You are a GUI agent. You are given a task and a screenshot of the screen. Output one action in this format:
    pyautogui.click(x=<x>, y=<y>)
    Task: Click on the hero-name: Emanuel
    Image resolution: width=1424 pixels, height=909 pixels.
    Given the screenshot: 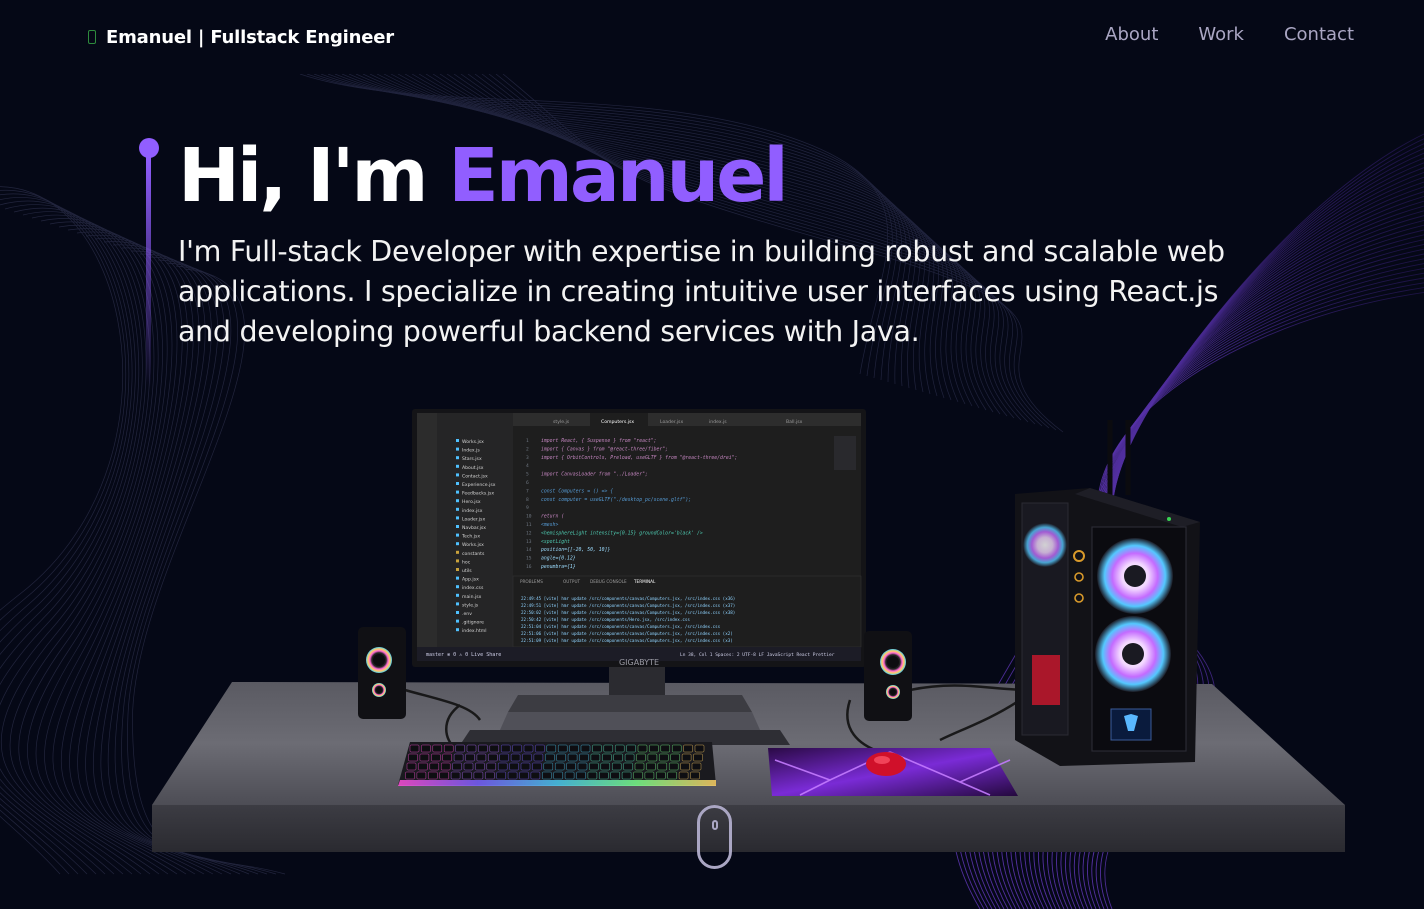 What is the action you would take?
    pyautogui.click(x=618, y=176)
    